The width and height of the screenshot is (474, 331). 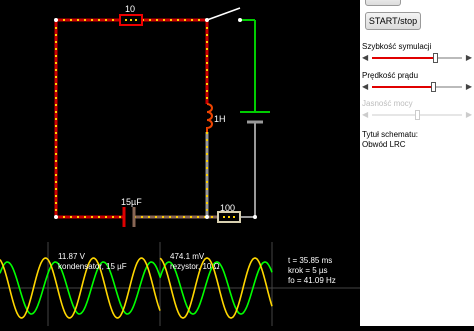 I want to click on power-brightness-slider: ◀ ▶, so click(x=417, y=115).